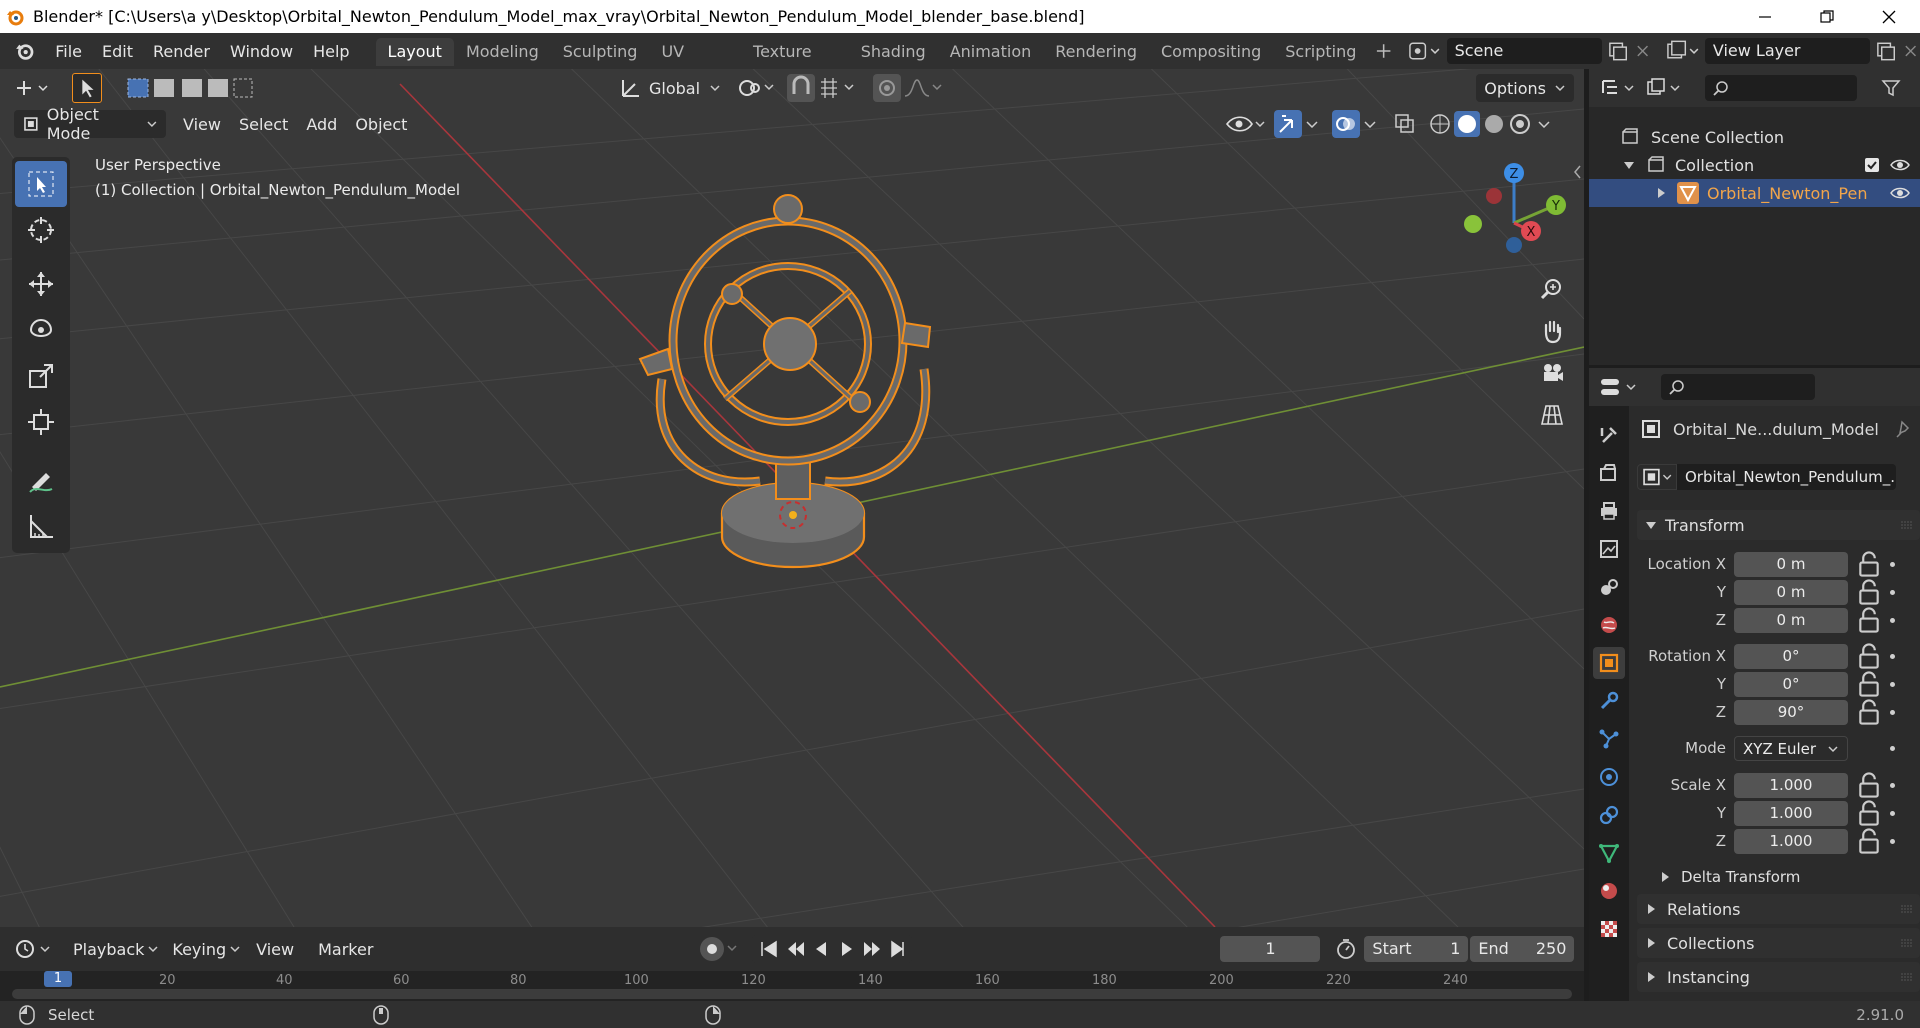 This screenshot has height=1028, width=1920. Describe the element at coordinates (58, 979) in the screenshot. I see `playhead-frame: 1` at that location.